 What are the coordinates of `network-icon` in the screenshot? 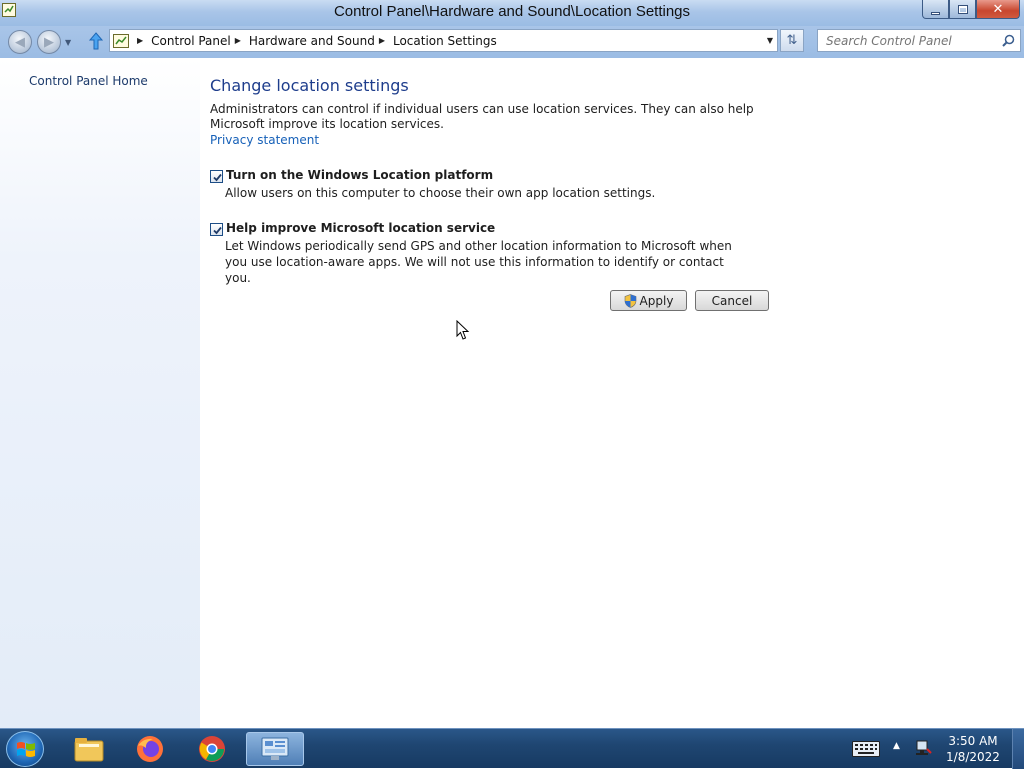 It's located at (923, 748).